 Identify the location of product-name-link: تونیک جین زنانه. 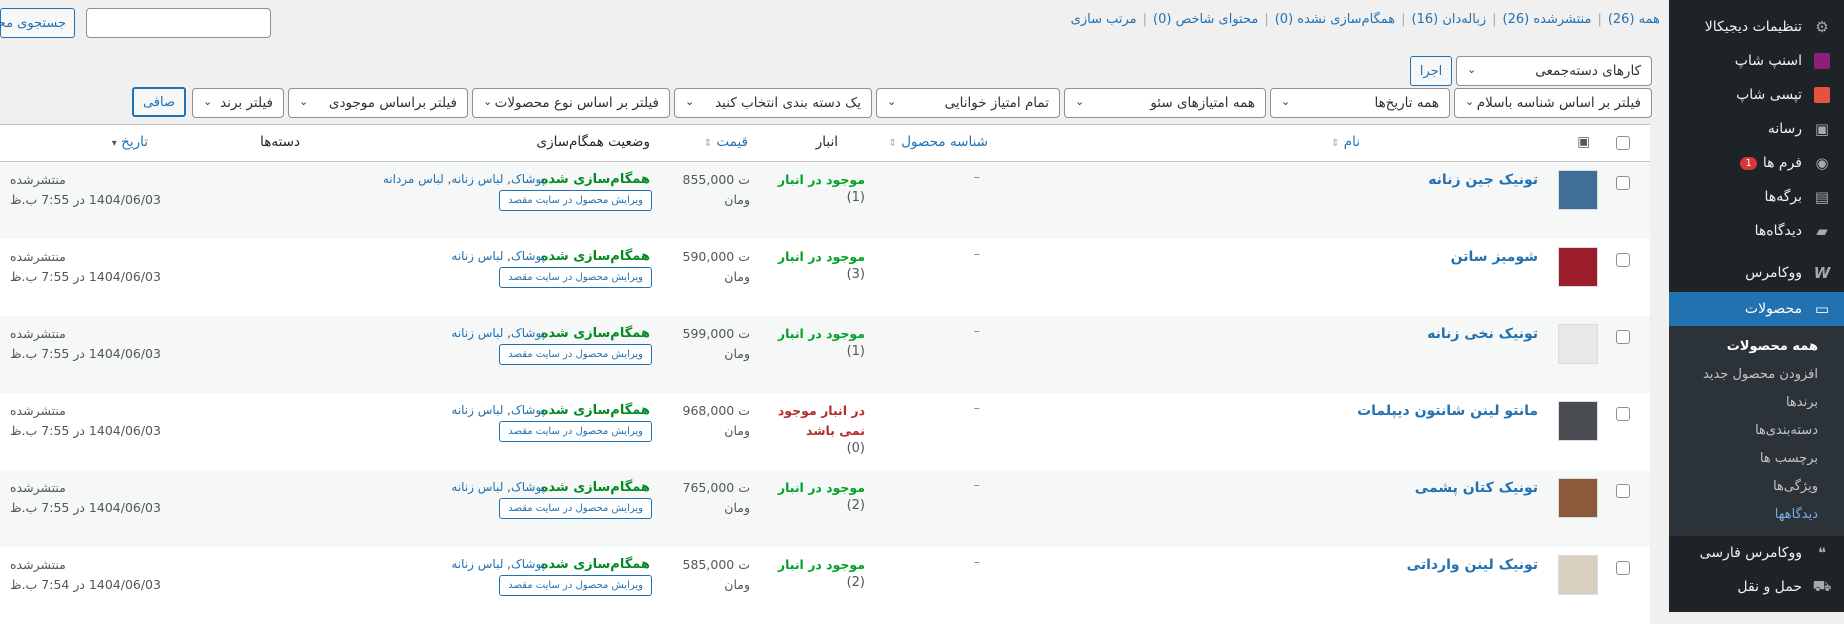
(1483, 180).